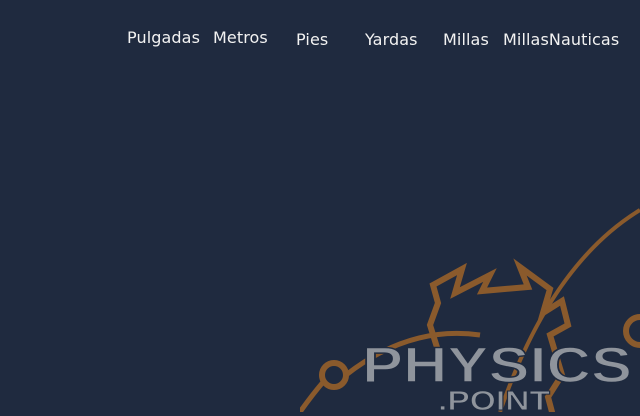  What do you see at coordinates (240, 38) in the screenshot?
I see `nav-item-metros: Metros` at bounding box center [240, 38].